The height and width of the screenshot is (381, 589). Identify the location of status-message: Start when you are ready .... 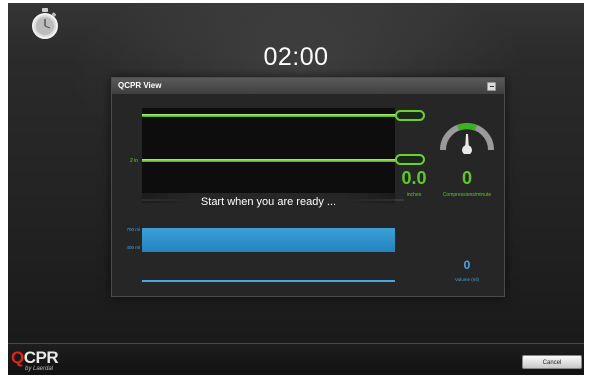
(268, 202).